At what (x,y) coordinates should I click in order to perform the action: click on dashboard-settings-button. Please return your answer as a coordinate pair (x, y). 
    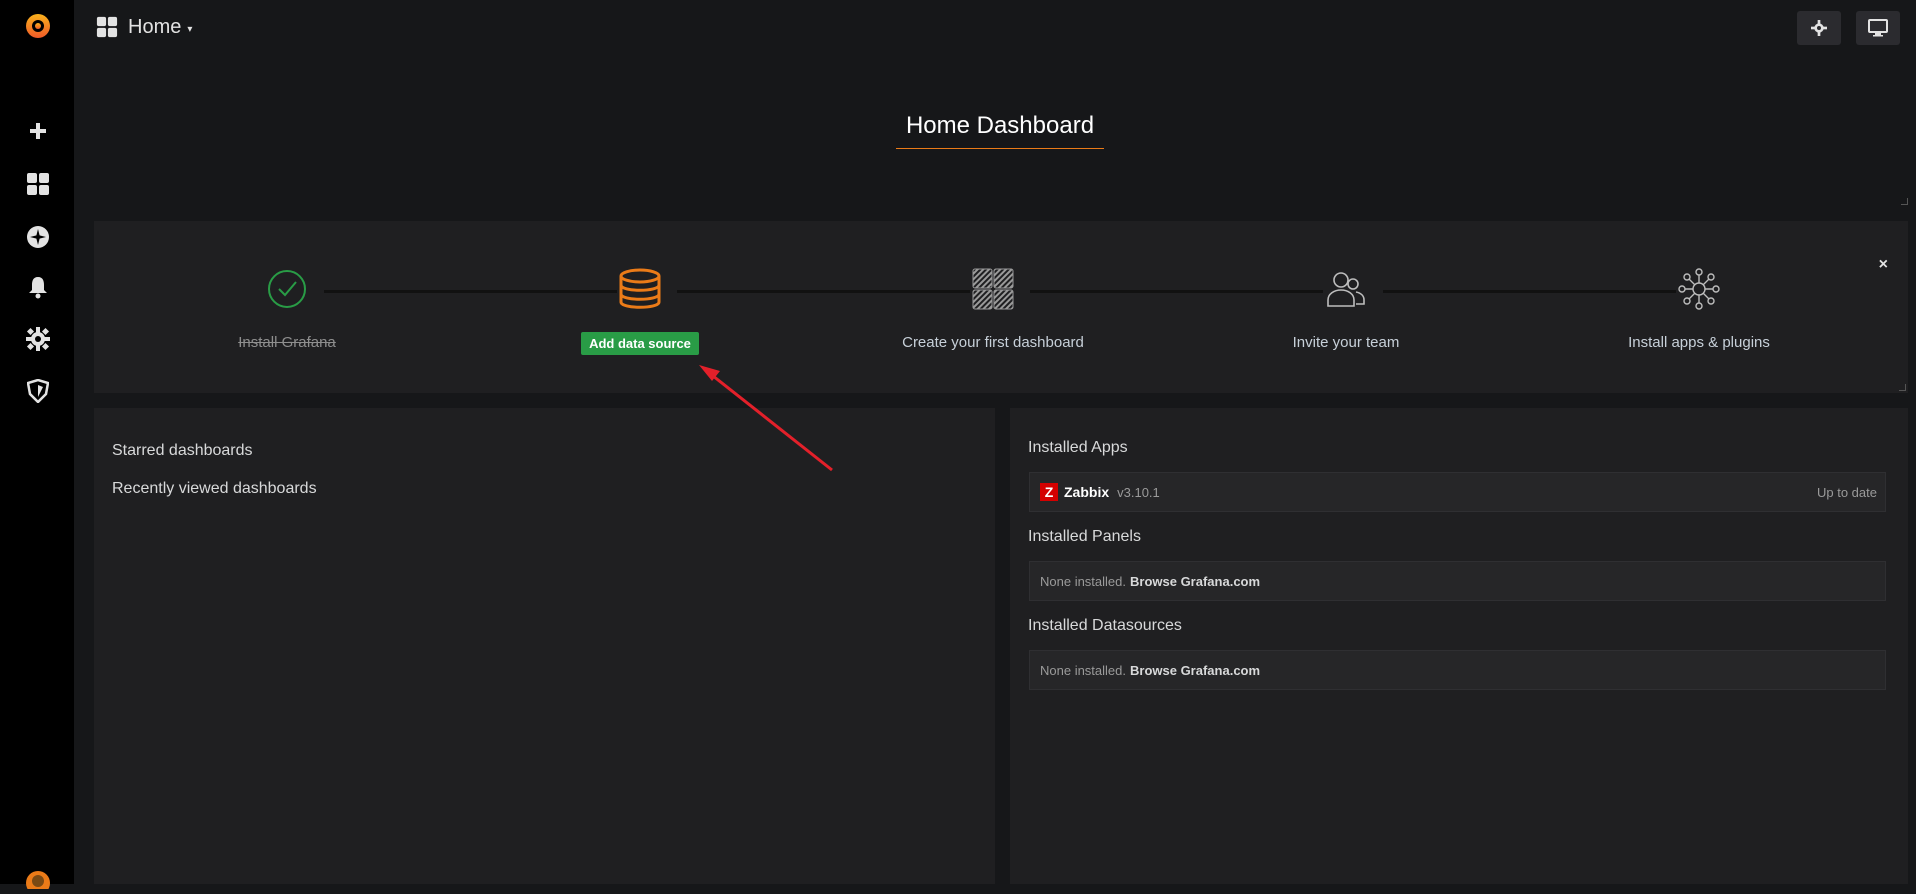
    Looking at the image, I should click on (1819, 28).